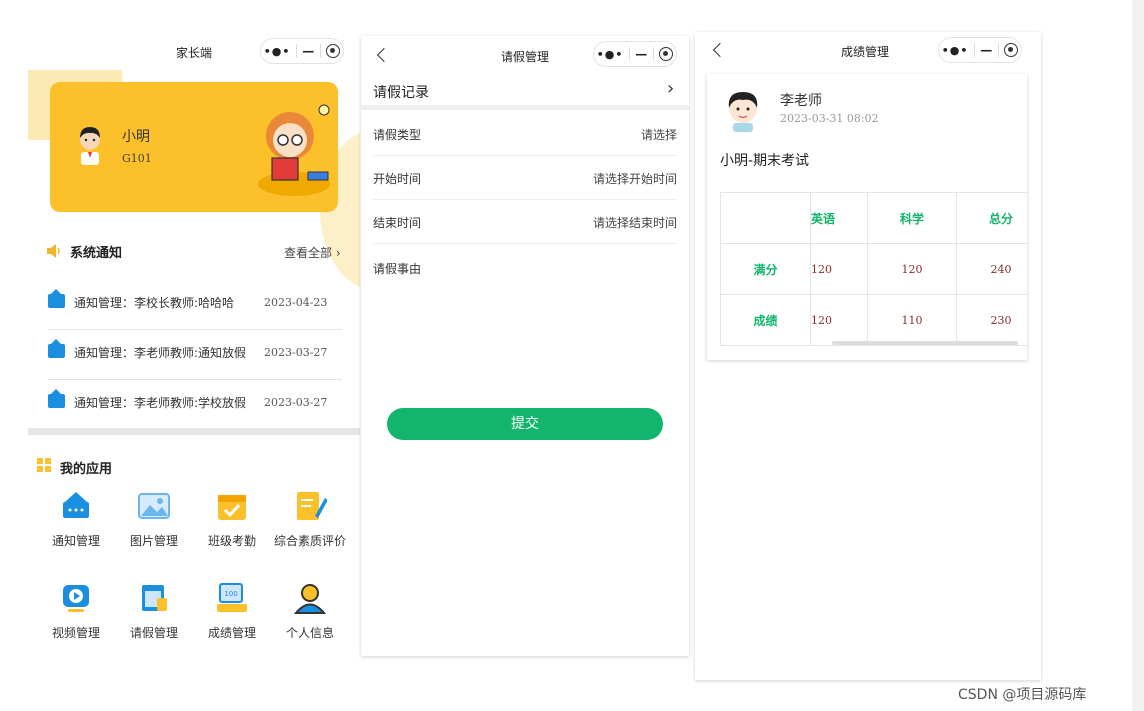  Describe the element at coordinates (154, 506) in the screenshot. I see `picture-icon` at that location.